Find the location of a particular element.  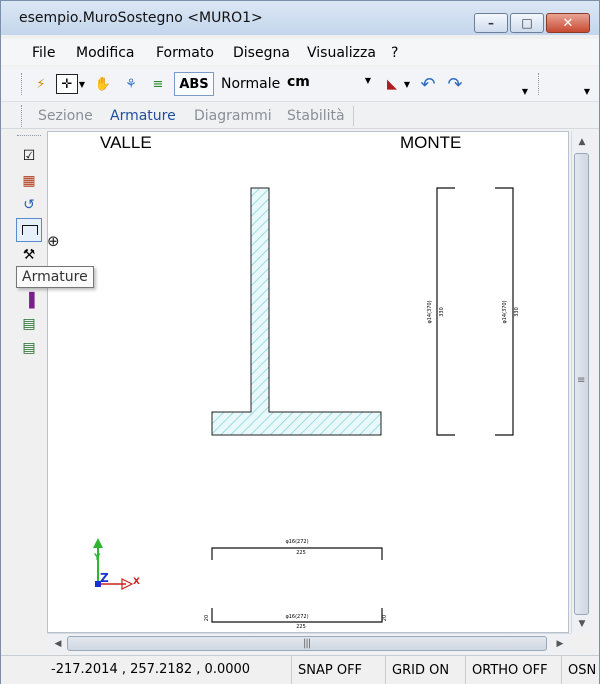

measure-icon: ◣ is located at coordinates (392, 84).